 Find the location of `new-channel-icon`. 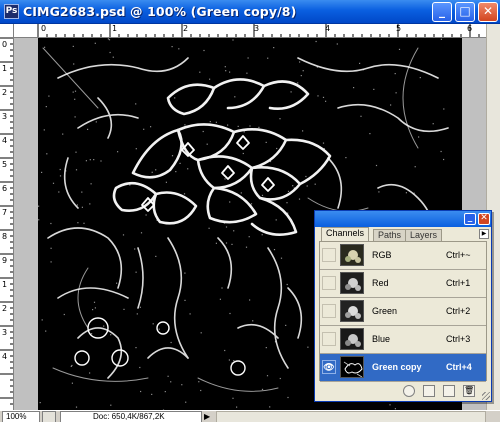

new-channel-icon is located at coordinates (449, 391).